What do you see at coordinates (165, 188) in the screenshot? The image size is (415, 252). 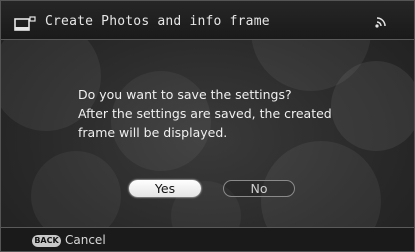 I see `yes-button: Yes` at bounding box center [165, 188].